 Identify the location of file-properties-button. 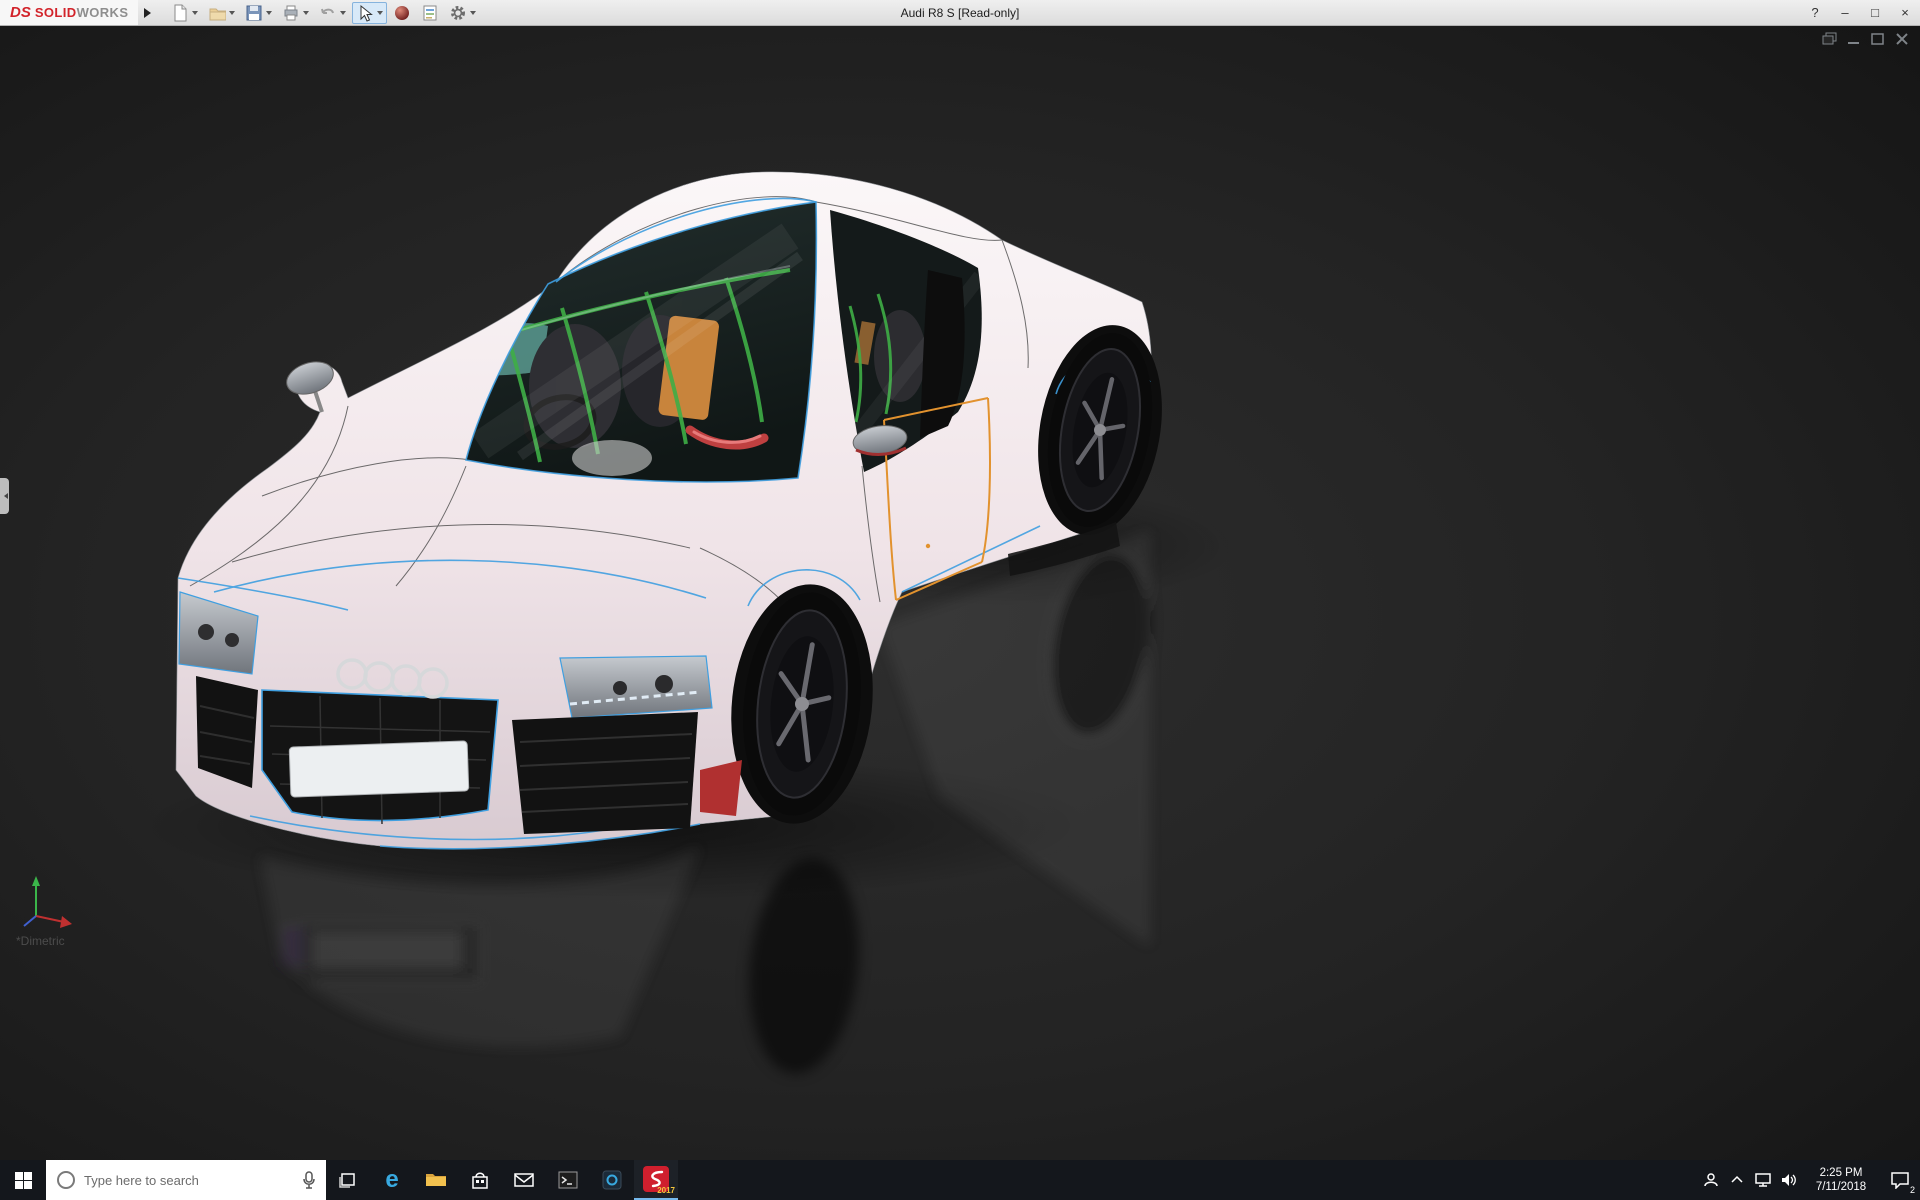
(430, 13).